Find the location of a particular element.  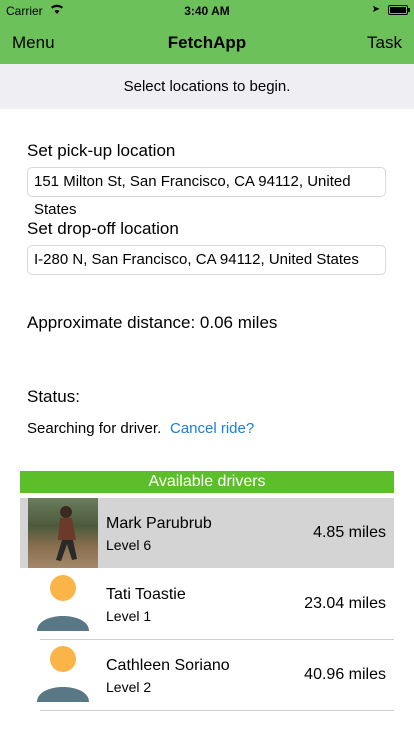

driver-distance: 4.85 miles is located at coordinates (349, 532).